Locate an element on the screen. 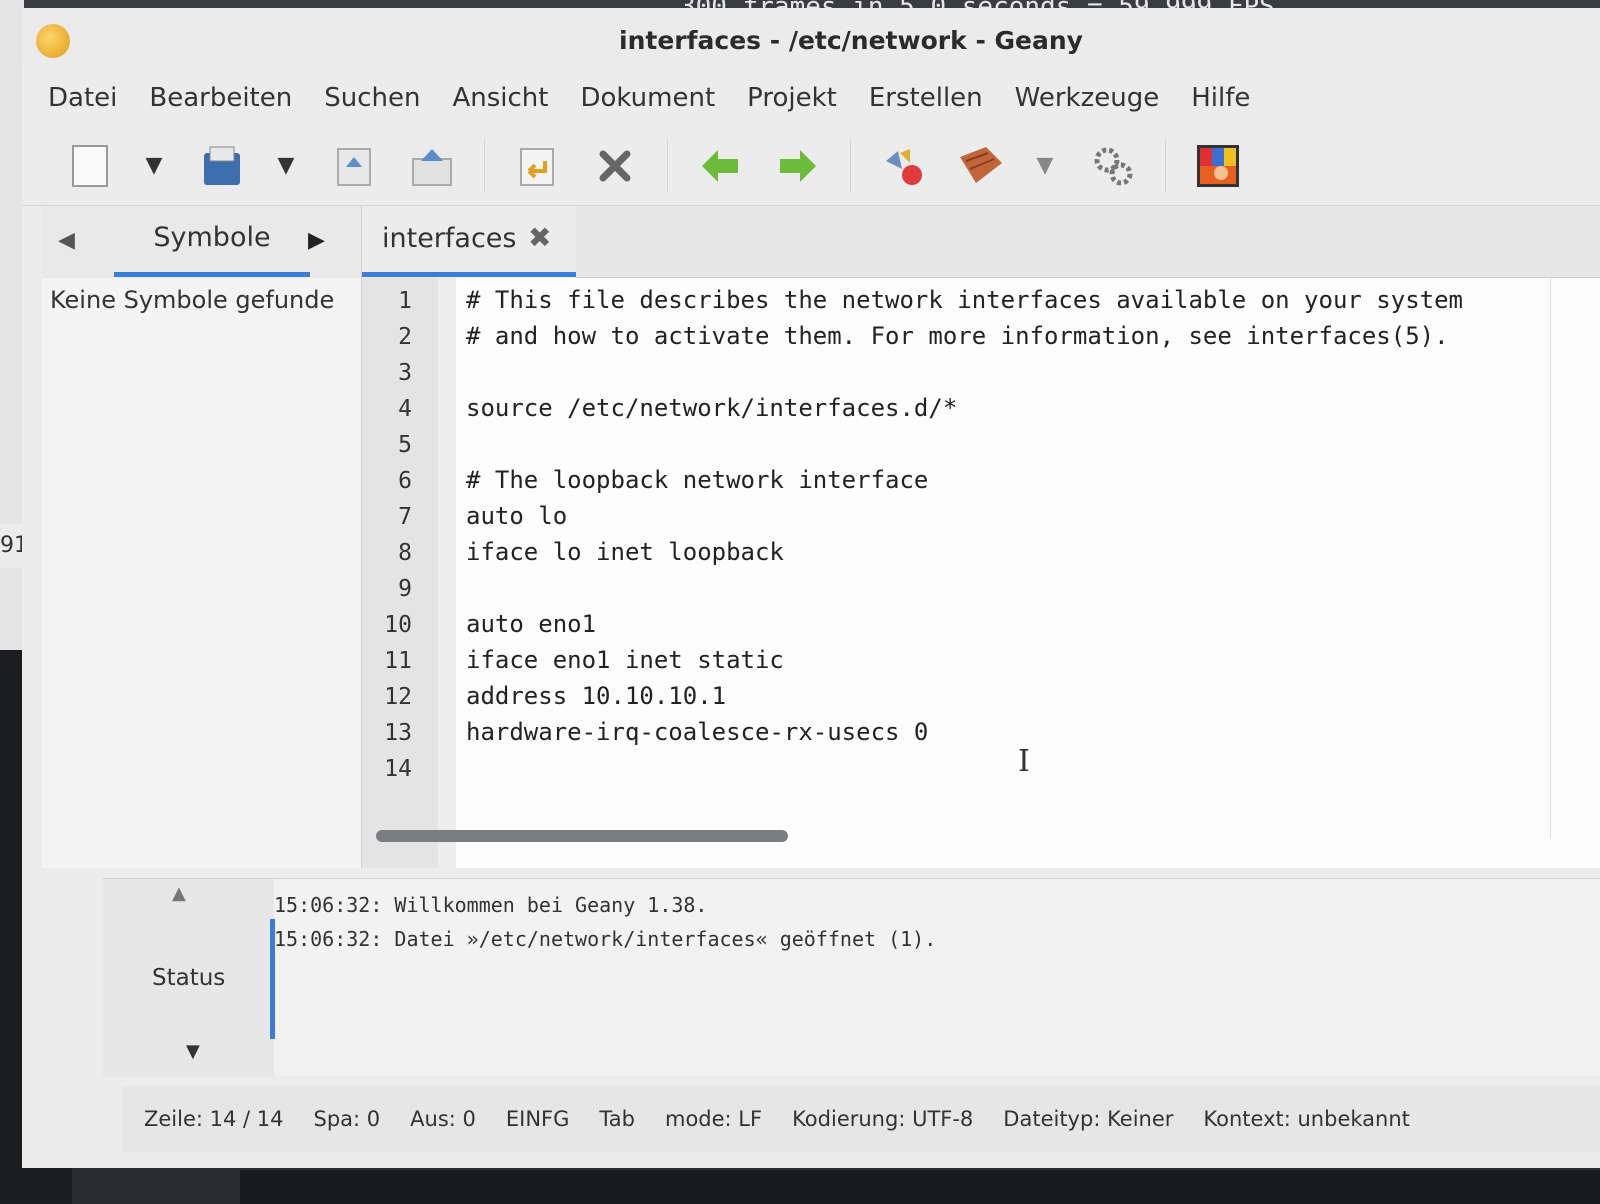  new-file-dropdown-icon: ▼ is located at coordinates (154, 166).